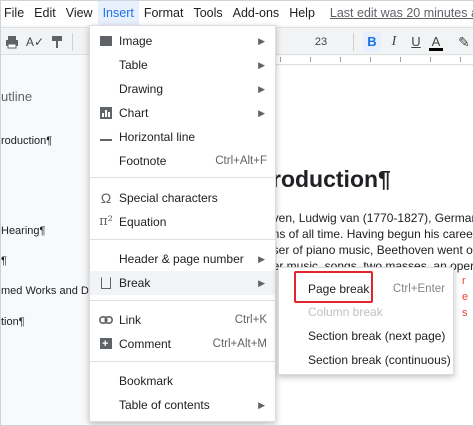  I want to click on menu-item-label: Header & page number, so click(181, 259).